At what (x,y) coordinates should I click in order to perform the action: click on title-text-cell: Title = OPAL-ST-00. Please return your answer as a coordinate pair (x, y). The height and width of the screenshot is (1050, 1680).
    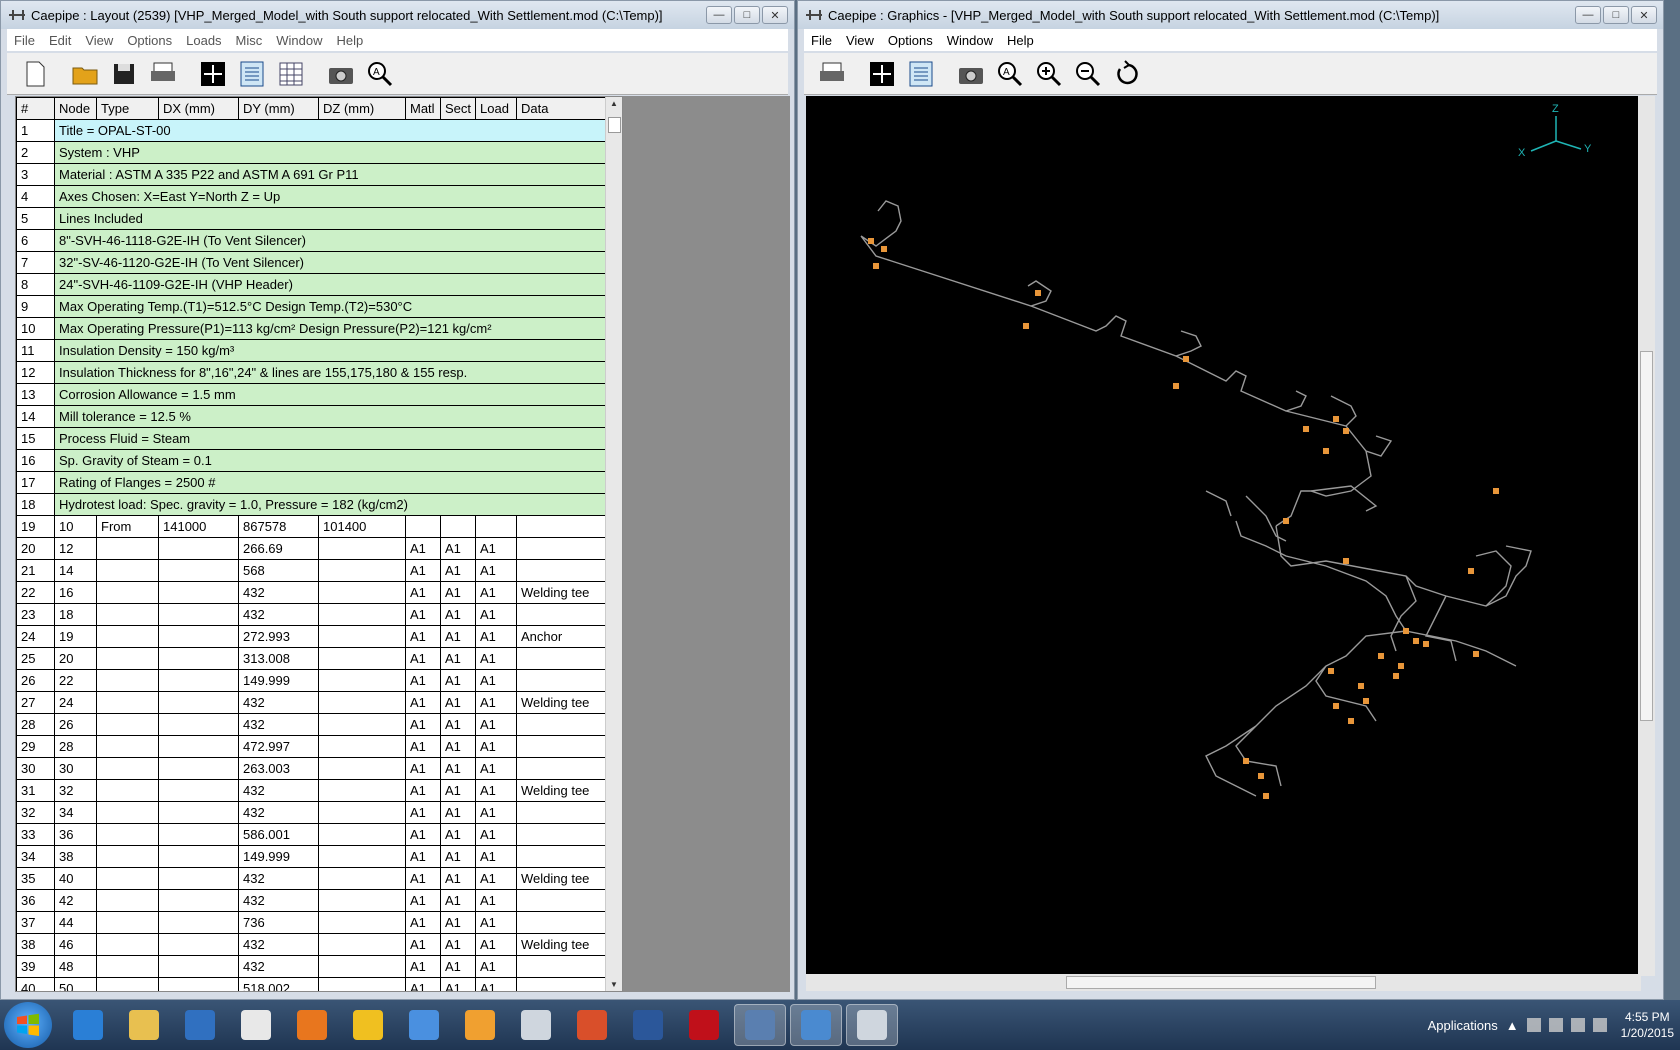
    Looking at the image, I should click on (330, 130).